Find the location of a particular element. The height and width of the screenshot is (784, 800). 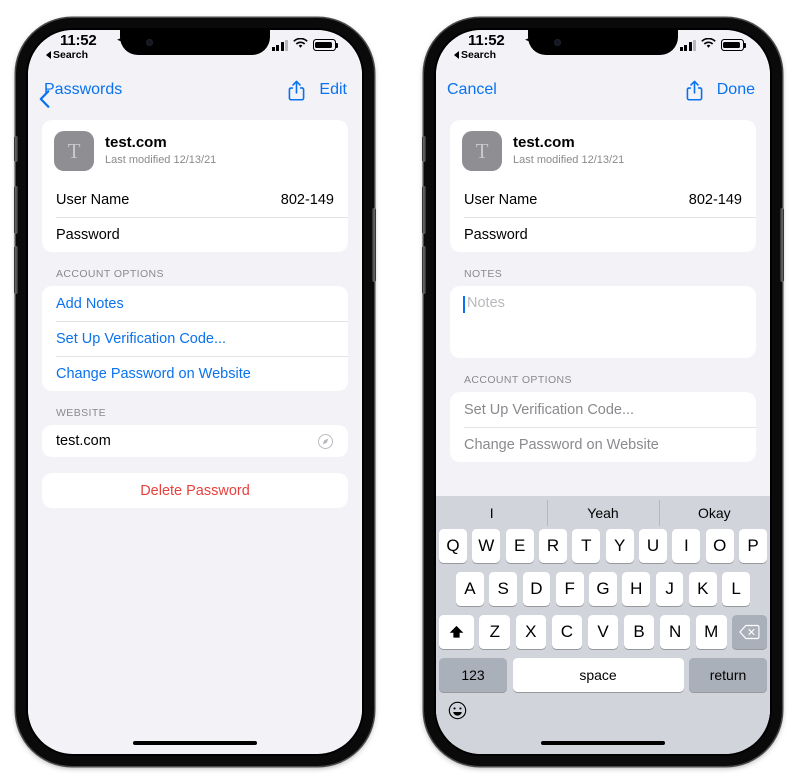

key-a: A is located at coordinates (469, 589).